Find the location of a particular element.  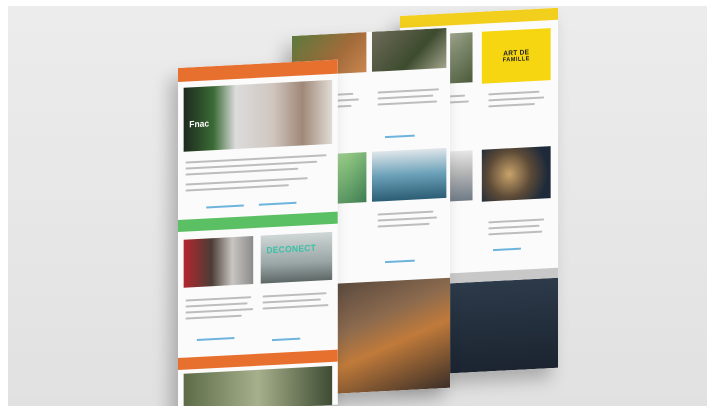

photo-team-event is located at coordinates (258, 115).